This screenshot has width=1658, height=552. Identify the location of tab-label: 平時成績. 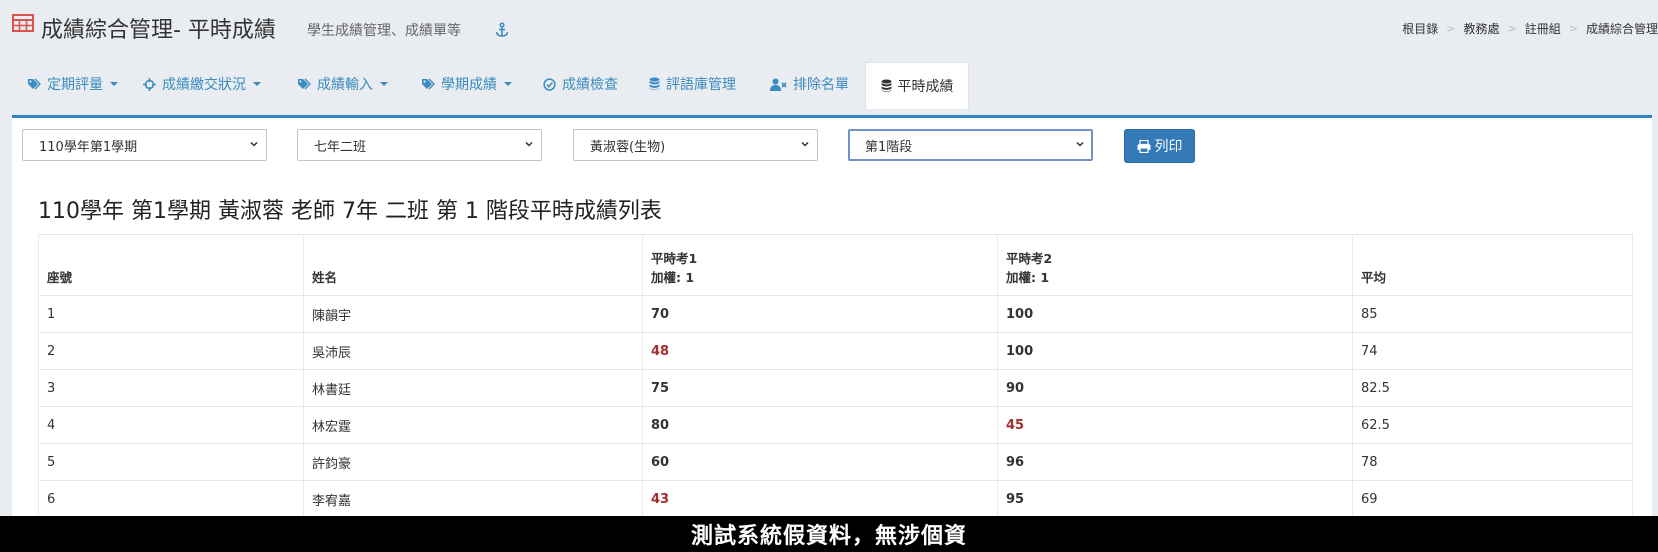
(925, 87).